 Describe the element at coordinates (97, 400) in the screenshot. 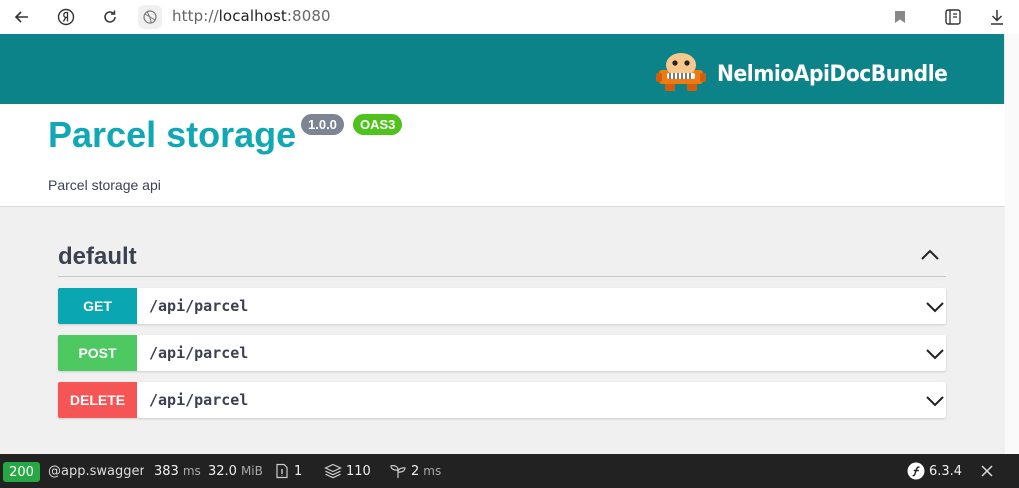

I see `method-badge: DELETE` at that location.